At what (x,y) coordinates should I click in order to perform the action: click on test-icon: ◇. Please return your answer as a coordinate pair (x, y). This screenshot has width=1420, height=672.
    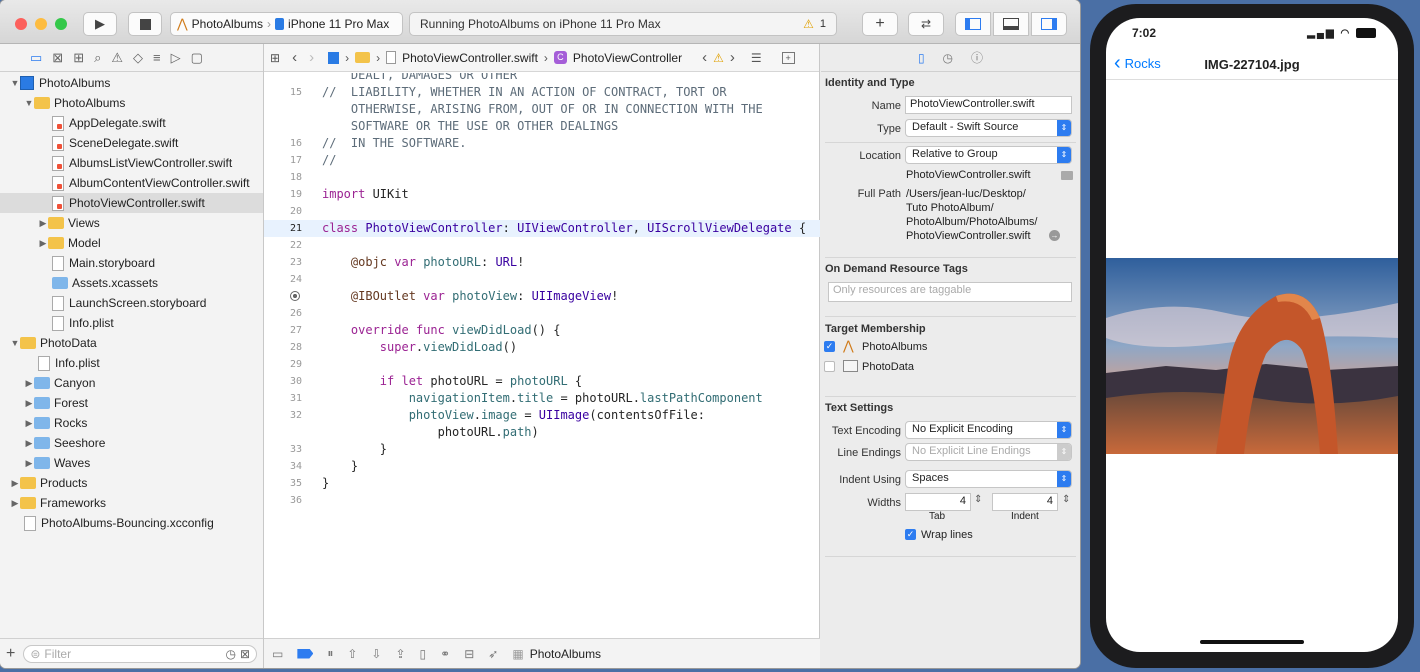
    Looking at the image, I should click on (138, 58).